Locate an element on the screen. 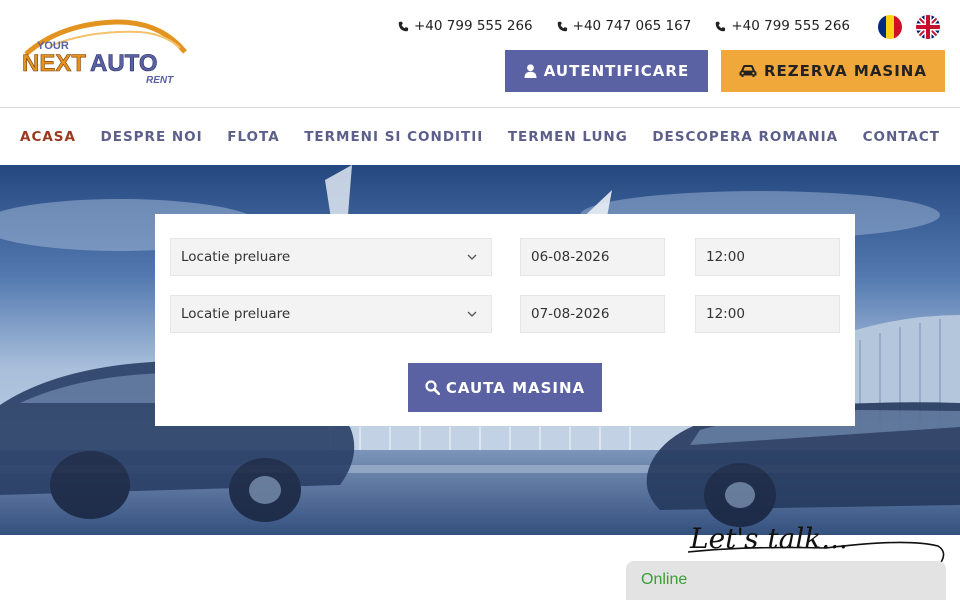 The height and width of the screenshot is (600, 960). nav-item-descopera-romania: DESCOPERA ROMANIA is located at coordinates (745, 137).